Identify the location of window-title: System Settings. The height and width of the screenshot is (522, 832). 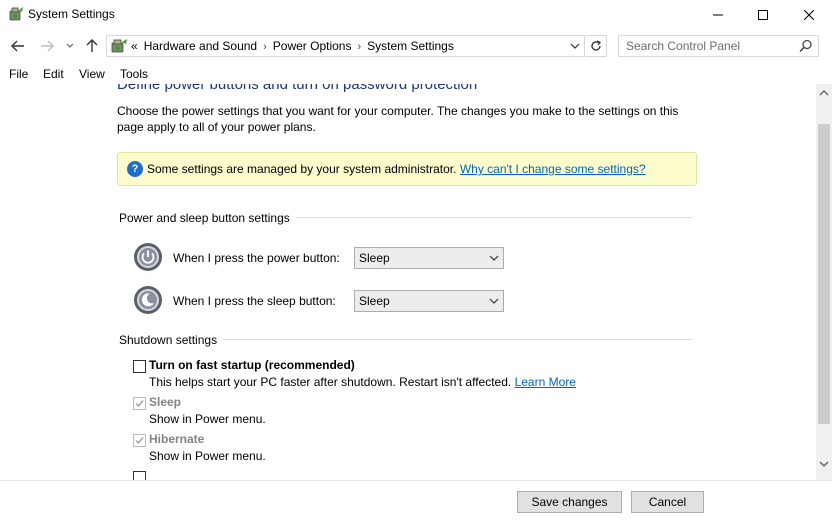
(71, 14).